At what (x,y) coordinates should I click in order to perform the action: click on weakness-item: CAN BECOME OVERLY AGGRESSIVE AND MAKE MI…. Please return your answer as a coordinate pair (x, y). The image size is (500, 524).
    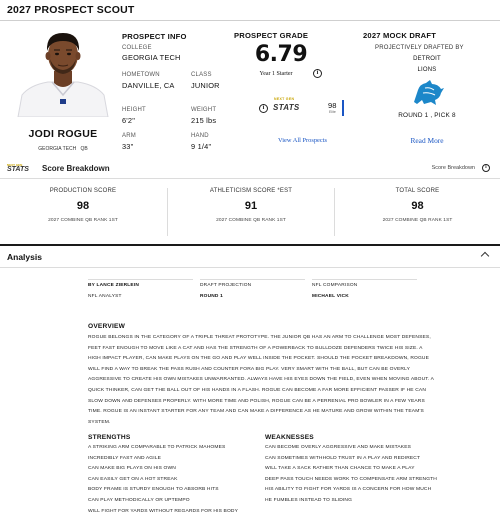
    Looking at the image, I should click on (338, 447).